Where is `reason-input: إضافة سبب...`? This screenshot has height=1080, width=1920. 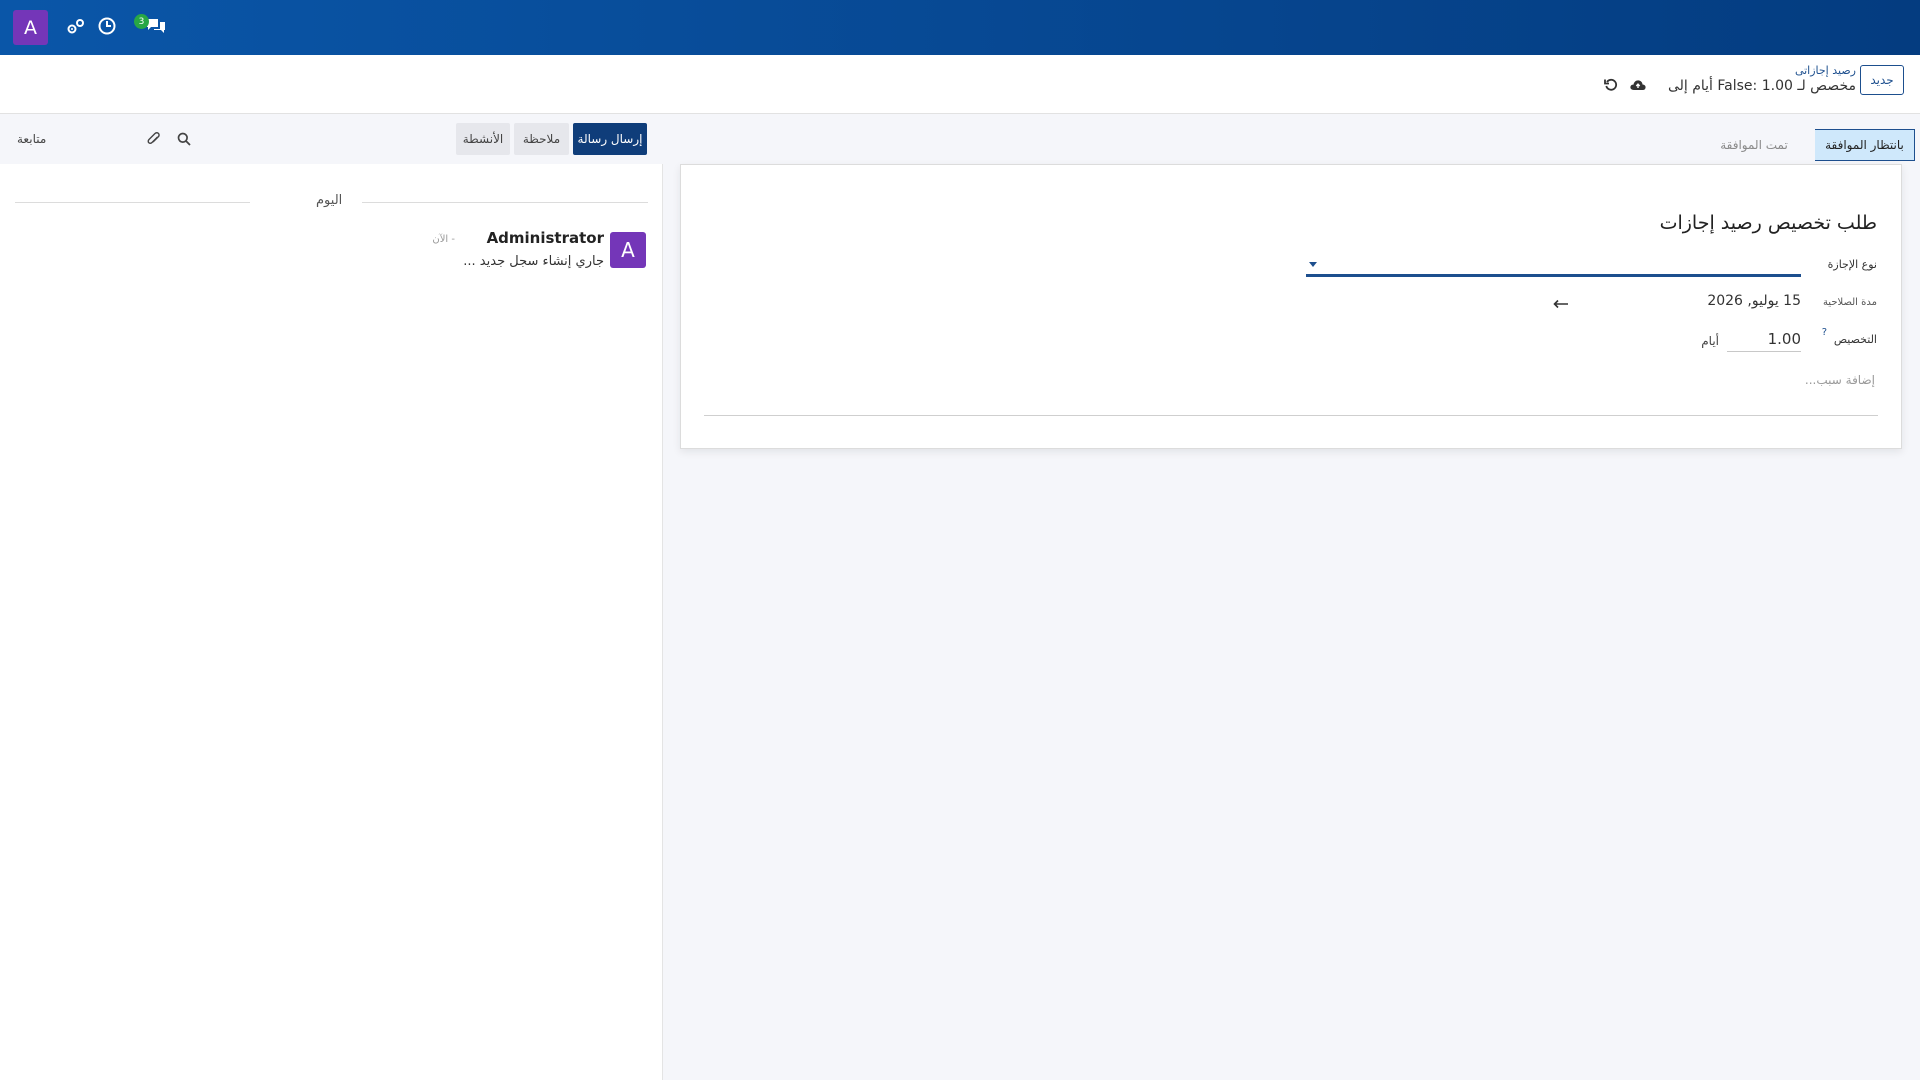 reason-input: إضافة سبب... is located at coordinates (1840, 380).